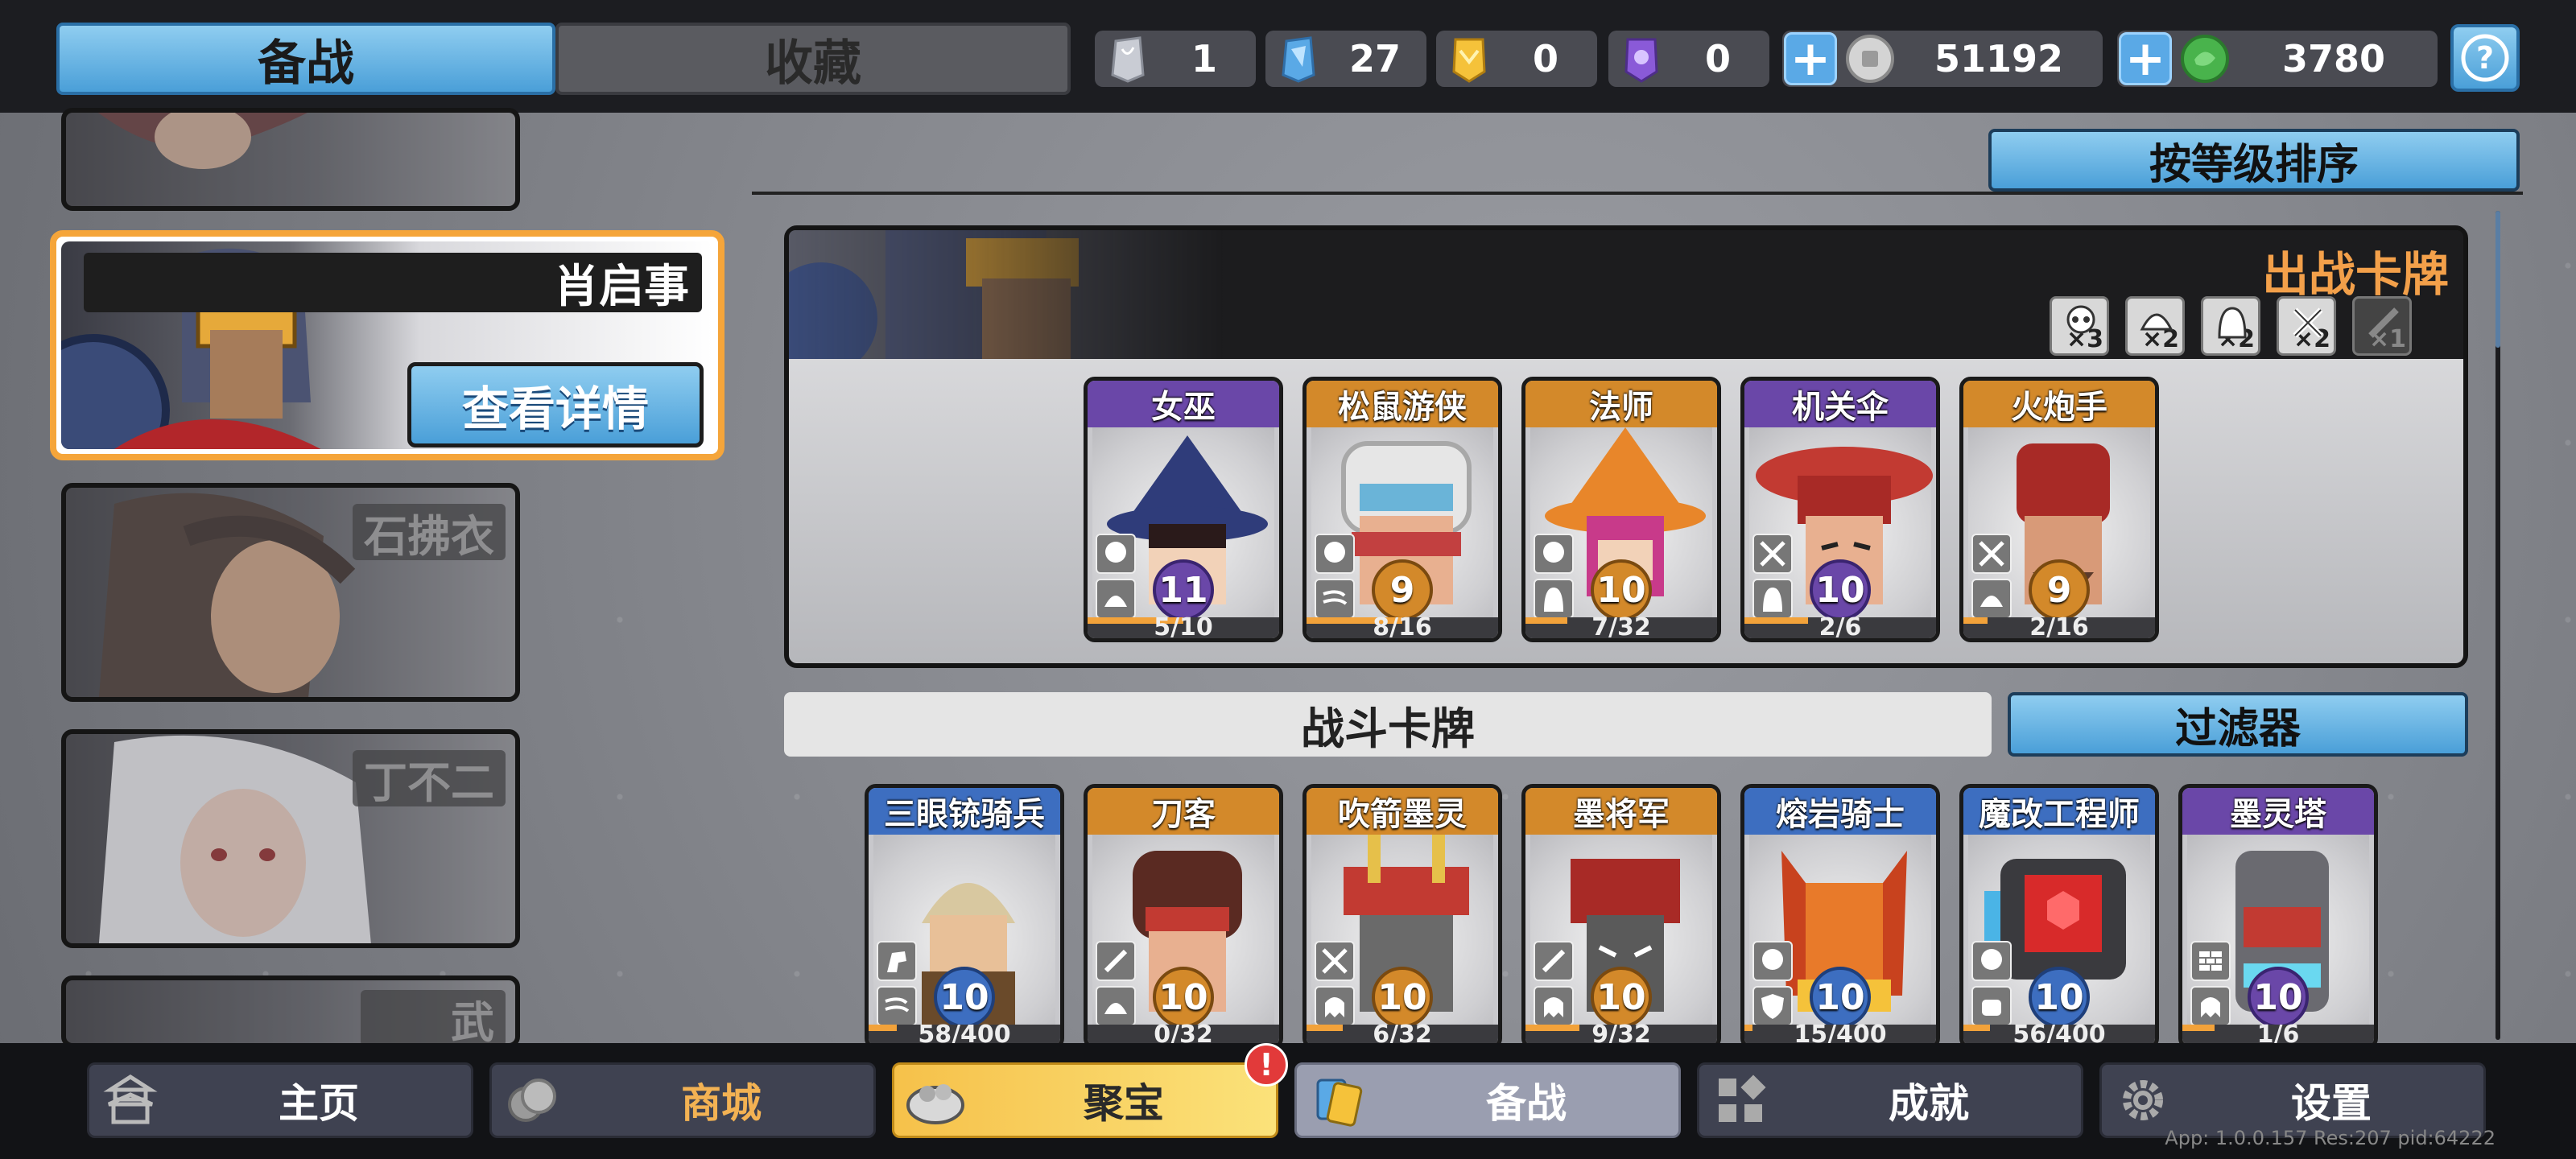  I want to click on resource-silver-crystal: 1, so click(1175, 59).